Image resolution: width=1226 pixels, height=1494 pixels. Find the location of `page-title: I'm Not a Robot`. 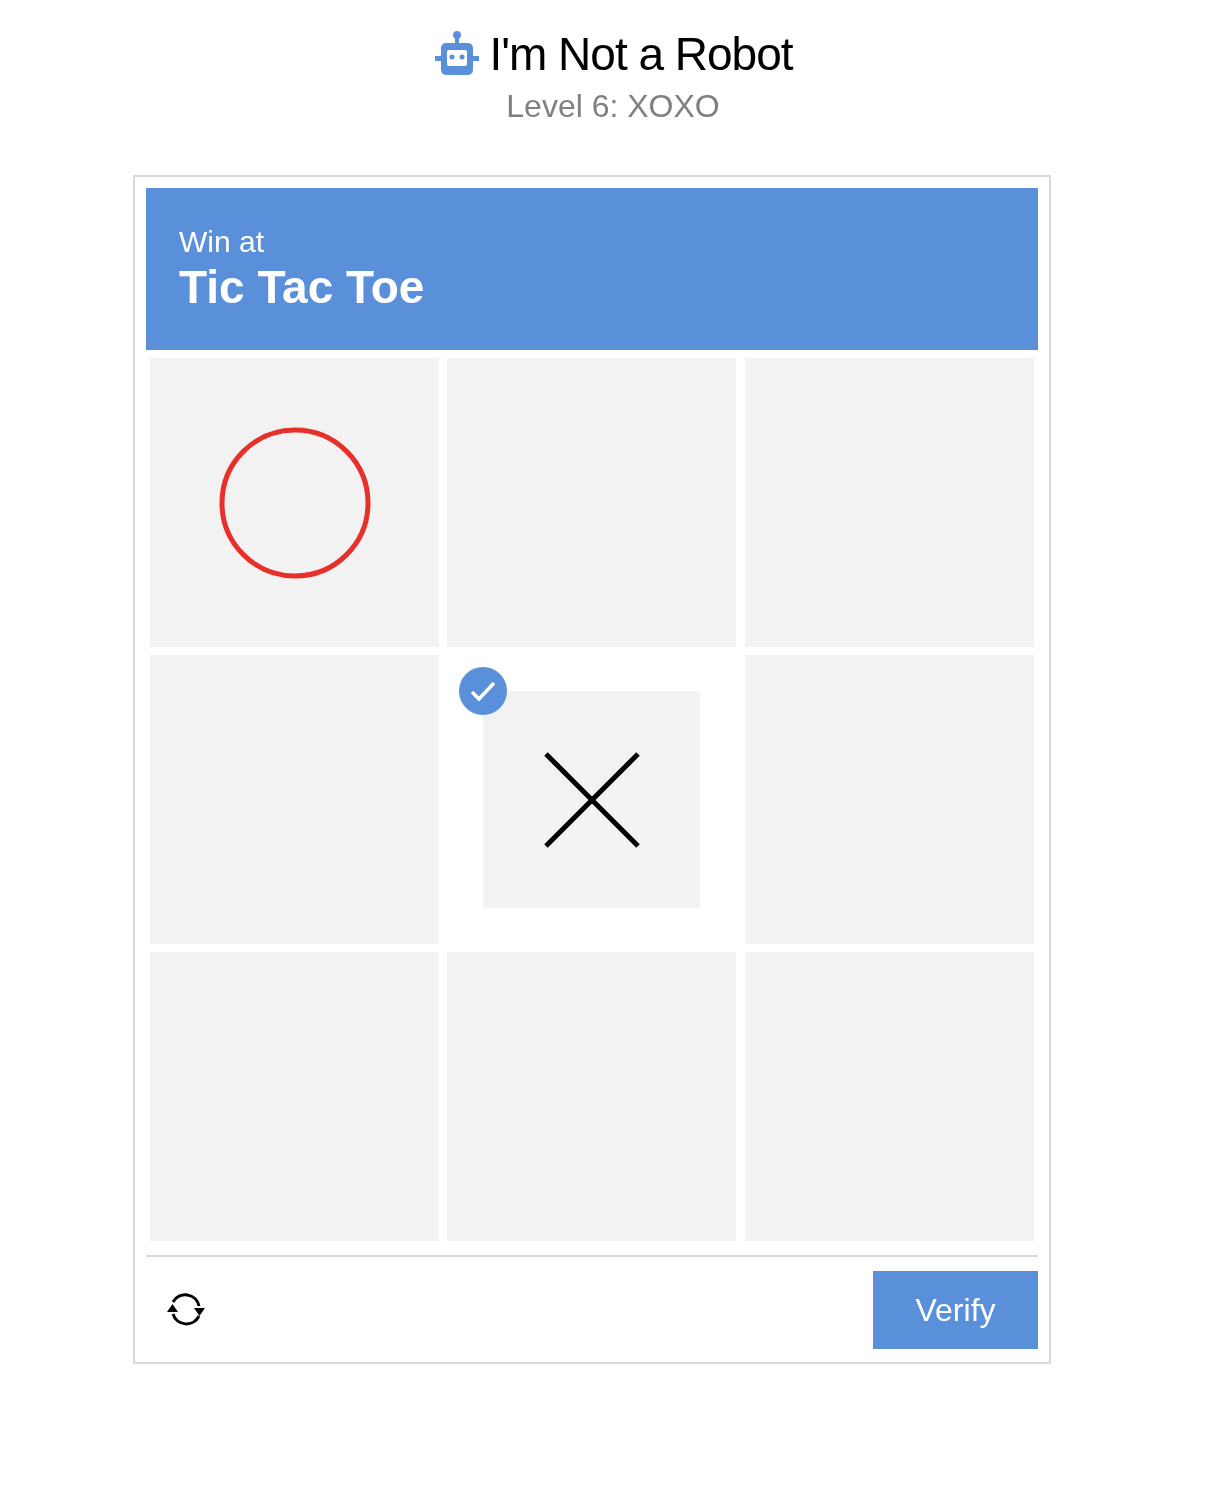

page-title: I'm Not a Robot is located at coordinates (641, 54).